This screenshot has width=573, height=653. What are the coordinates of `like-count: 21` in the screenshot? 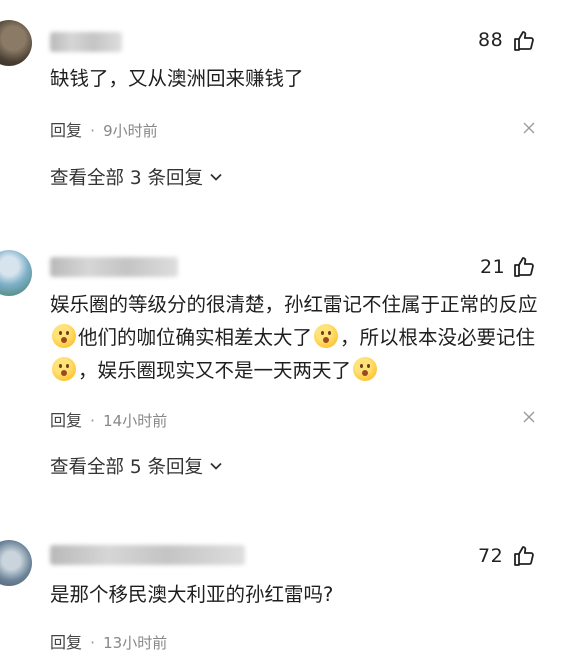 It's located at (493, 267).